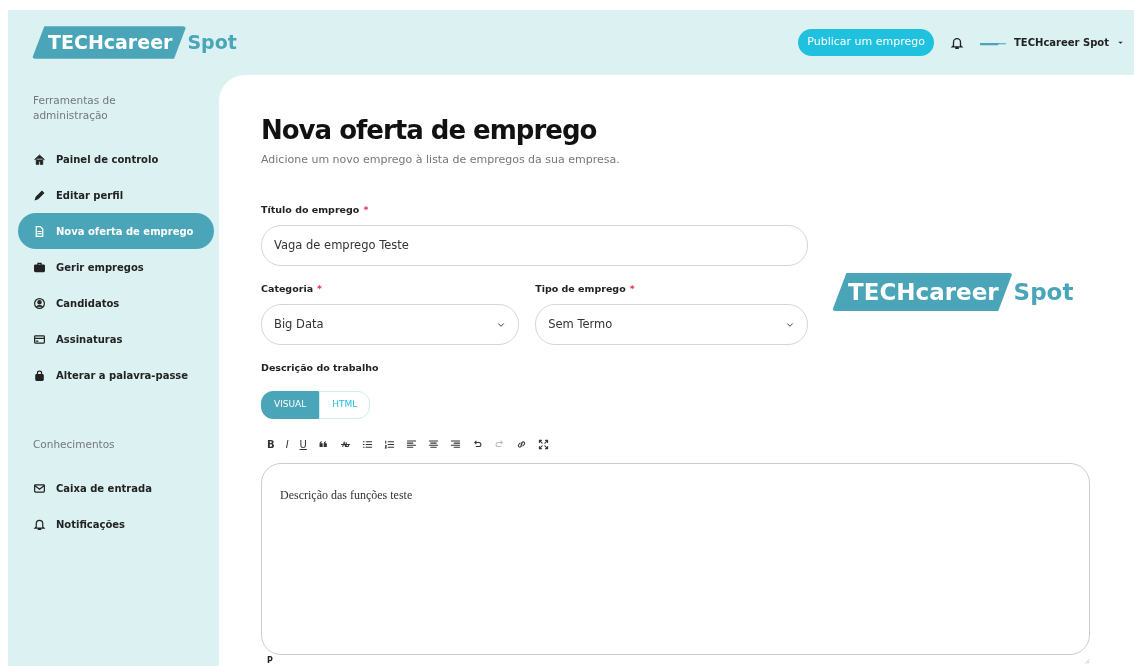 This screenshot has height=666, width=1134. Describe the element at coordinates (270, 660) in the screenshot. I see `element-path: P` at that location.